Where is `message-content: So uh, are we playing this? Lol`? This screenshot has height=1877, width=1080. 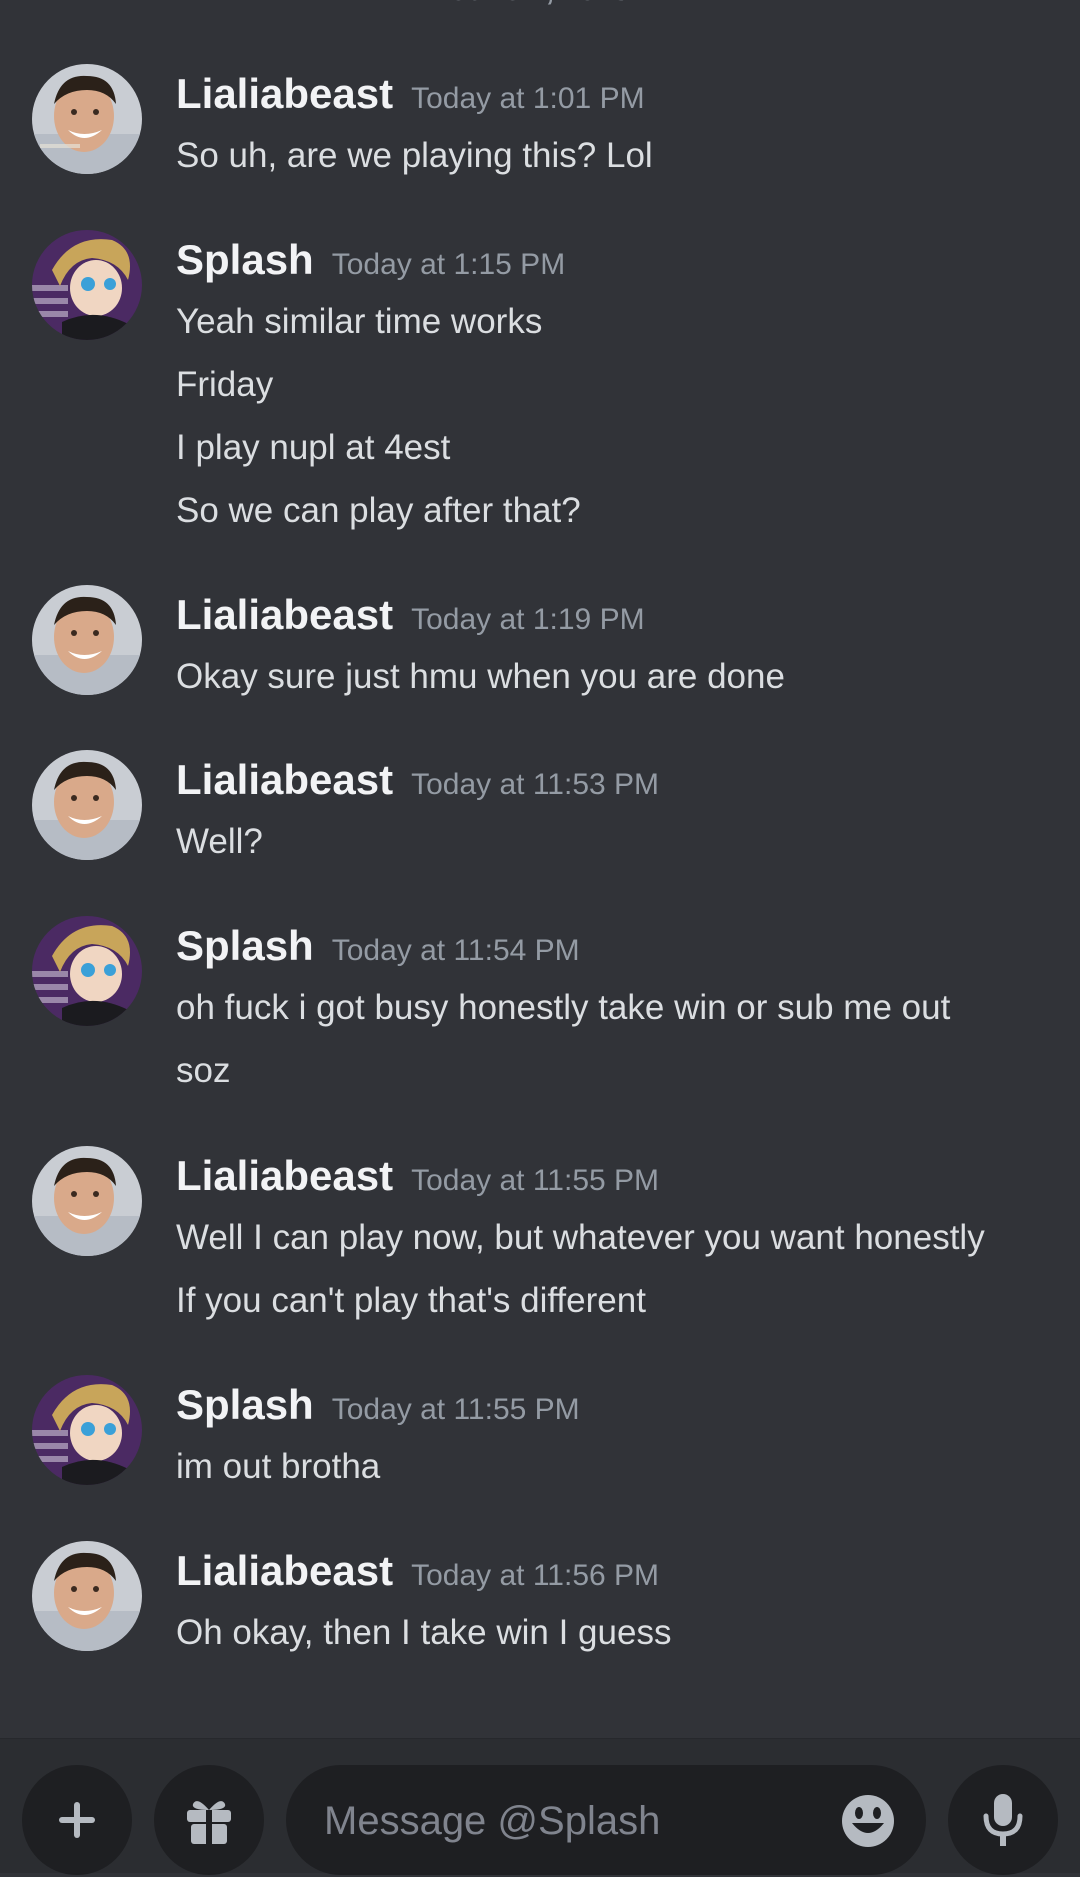
message-content: So uh, are we playing this? Lol is located at coordinates (616, 155).